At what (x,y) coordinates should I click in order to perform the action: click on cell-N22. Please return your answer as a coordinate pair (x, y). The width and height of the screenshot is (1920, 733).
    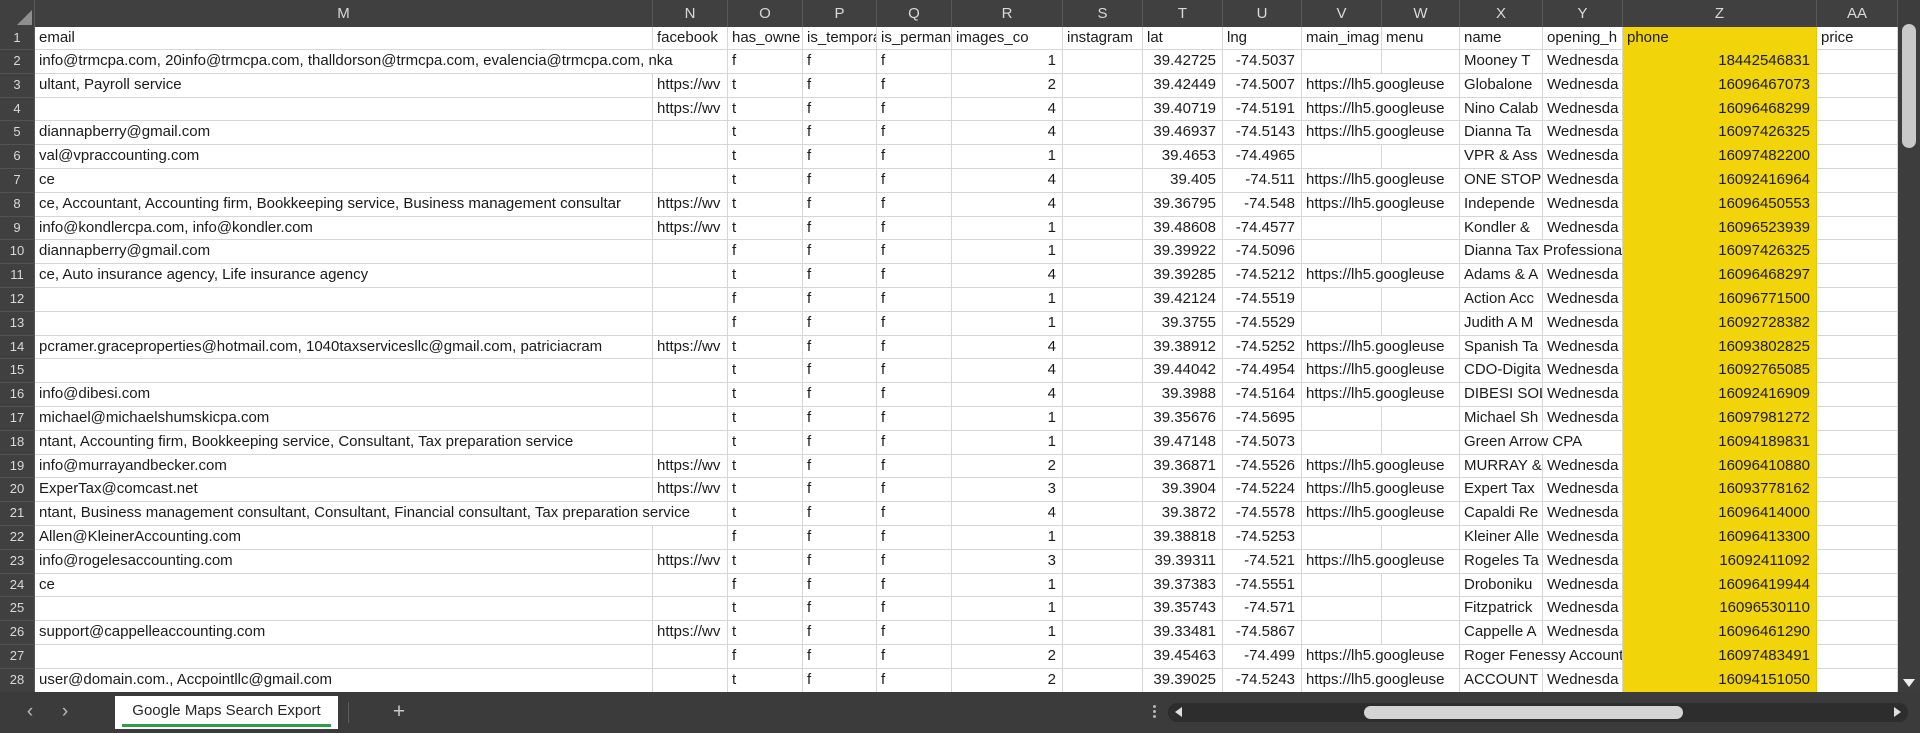
    Looking at the image, I should click on (690, 537).